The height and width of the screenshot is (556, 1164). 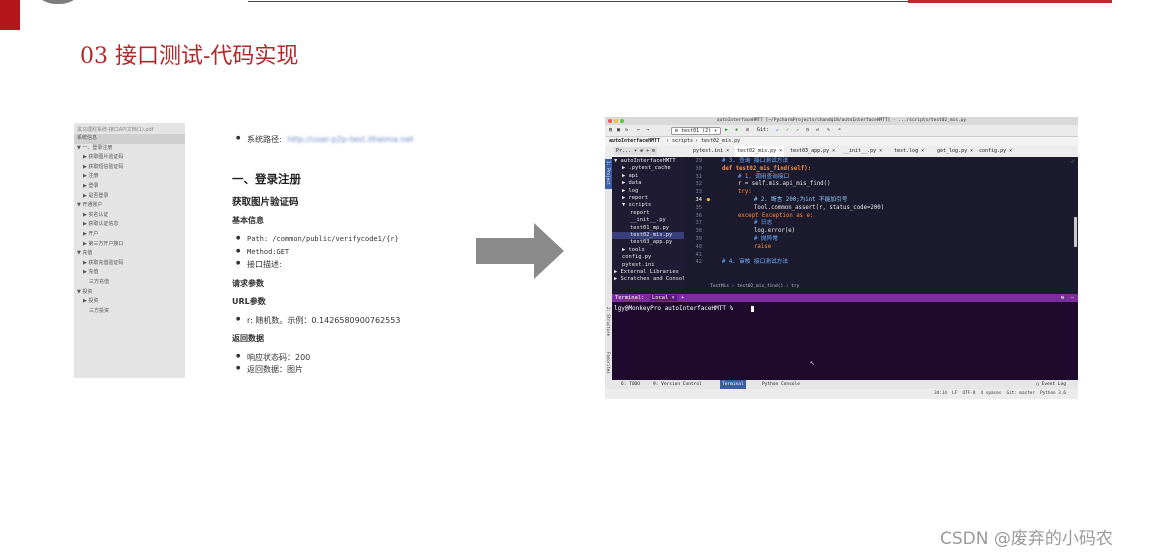 I want to click on rollback-icon: ↺, so click(x=817, y=130).